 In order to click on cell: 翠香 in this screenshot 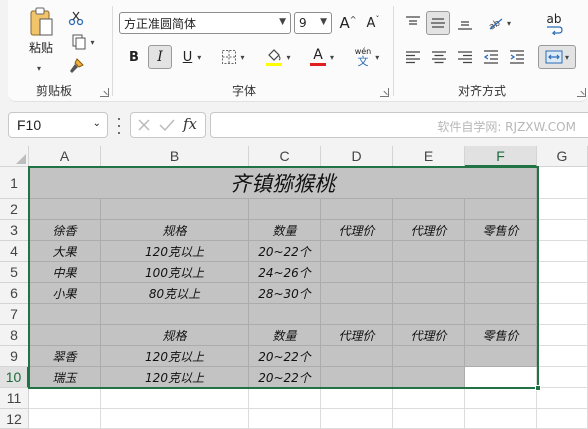, I will do `click(65, 356)`.